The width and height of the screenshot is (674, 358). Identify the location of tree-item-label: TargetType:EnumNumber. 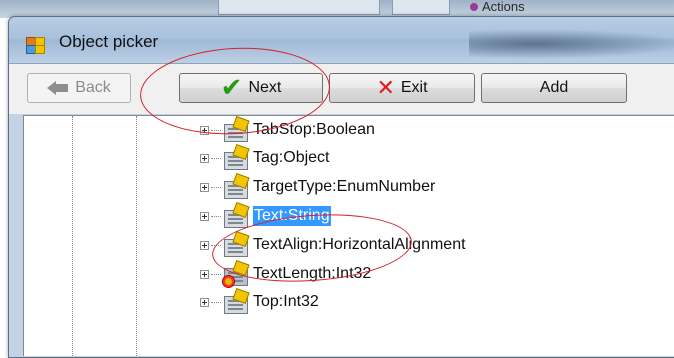
(344, 186).